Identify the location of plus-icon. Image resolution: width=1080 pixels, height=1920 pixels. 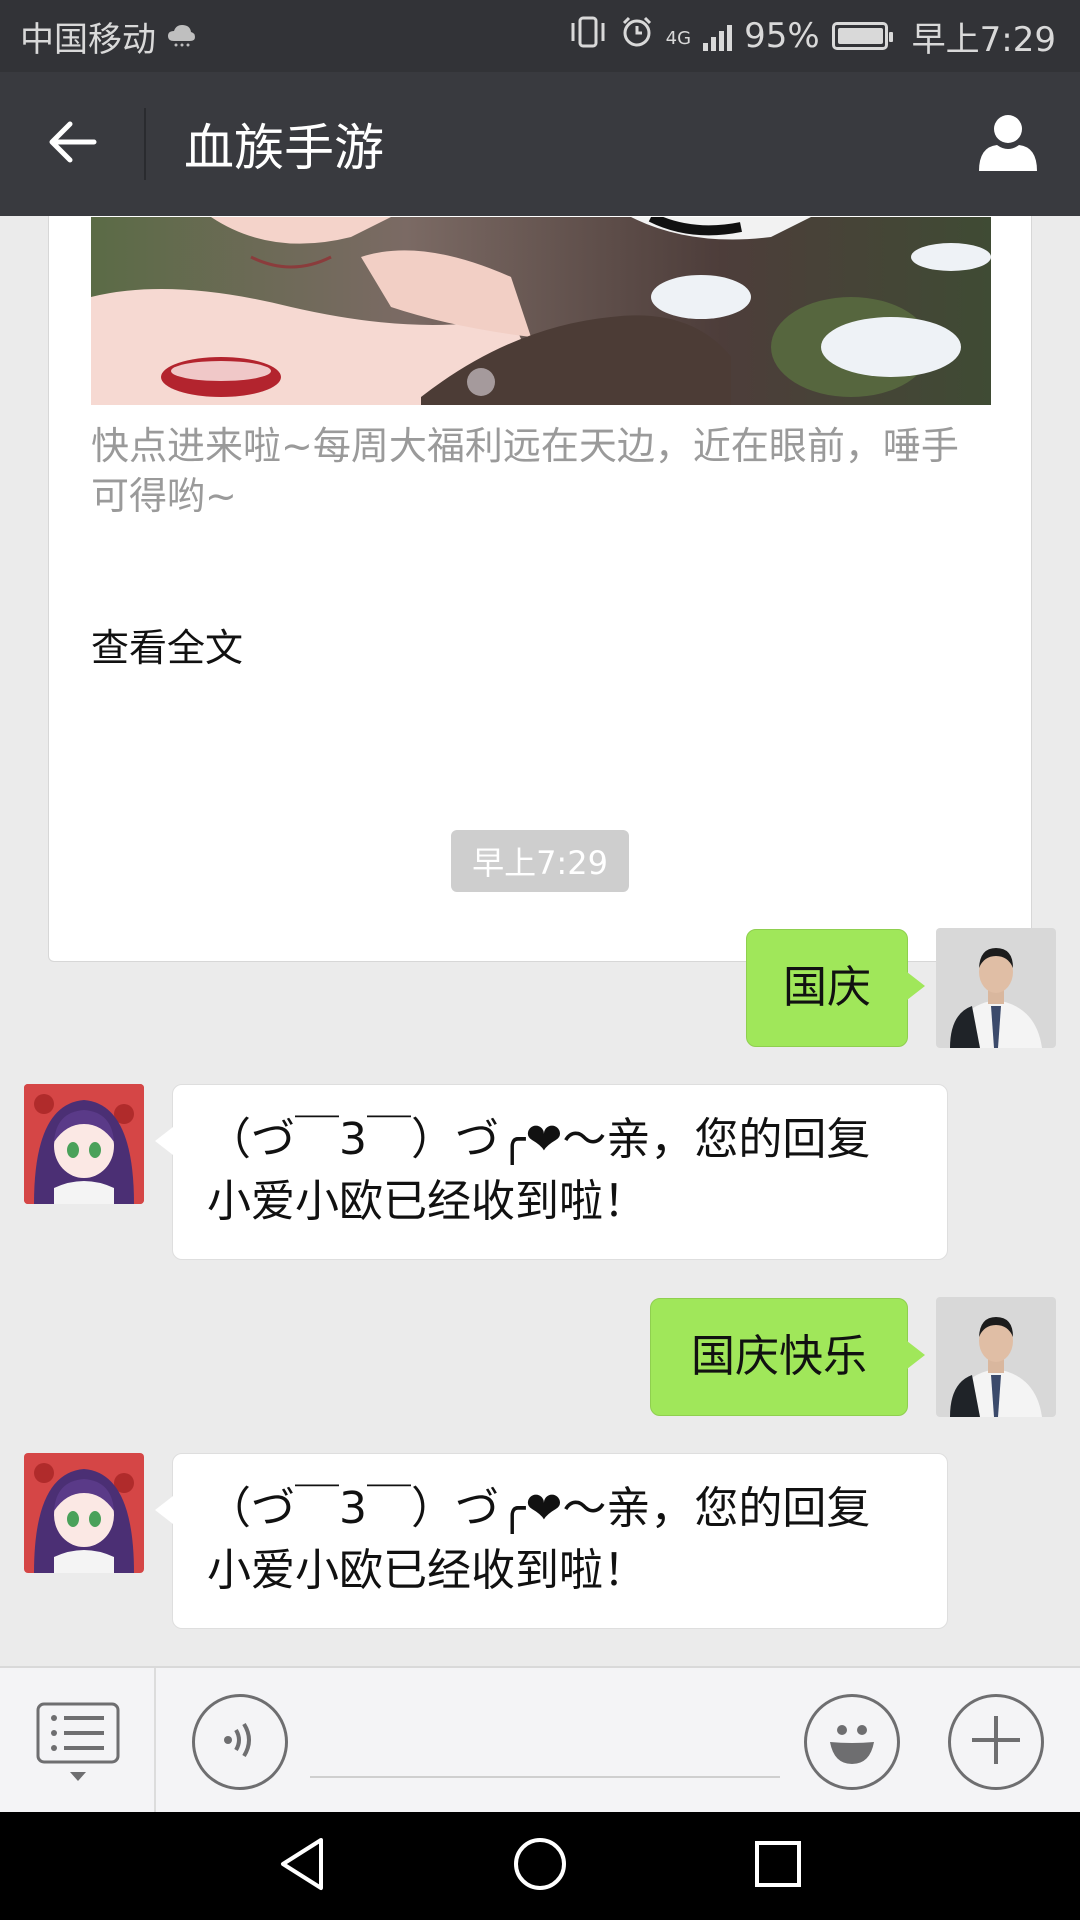
(996, 1742).